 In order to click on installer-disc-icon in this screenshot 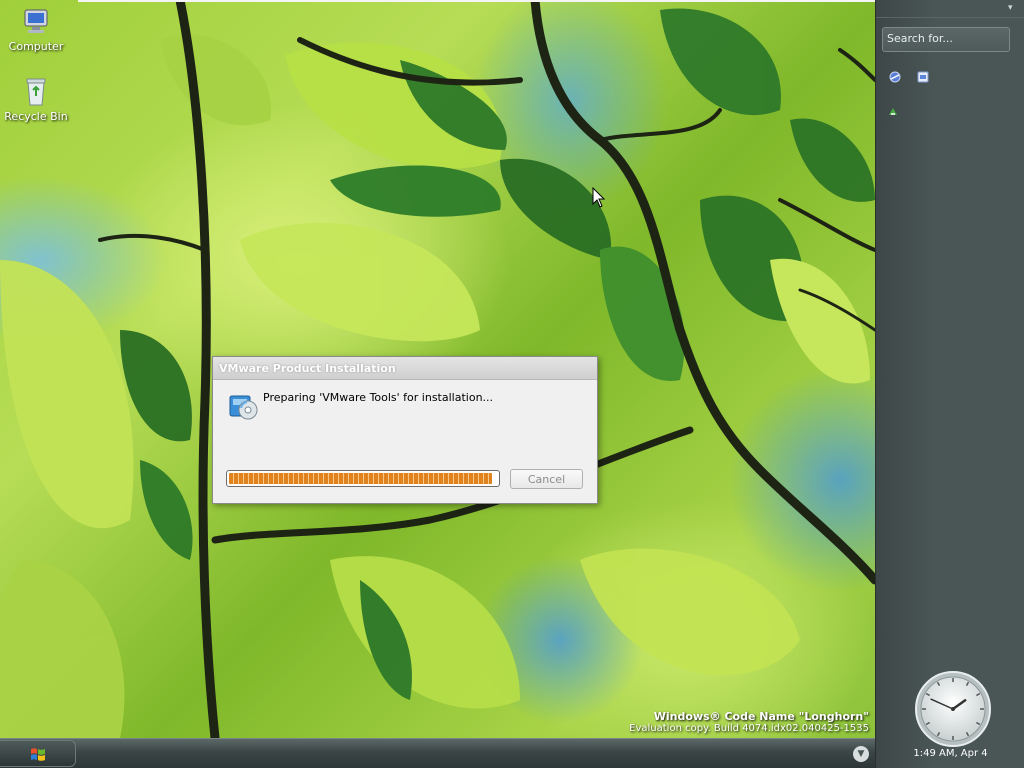, I will do `click(243, 407)`.